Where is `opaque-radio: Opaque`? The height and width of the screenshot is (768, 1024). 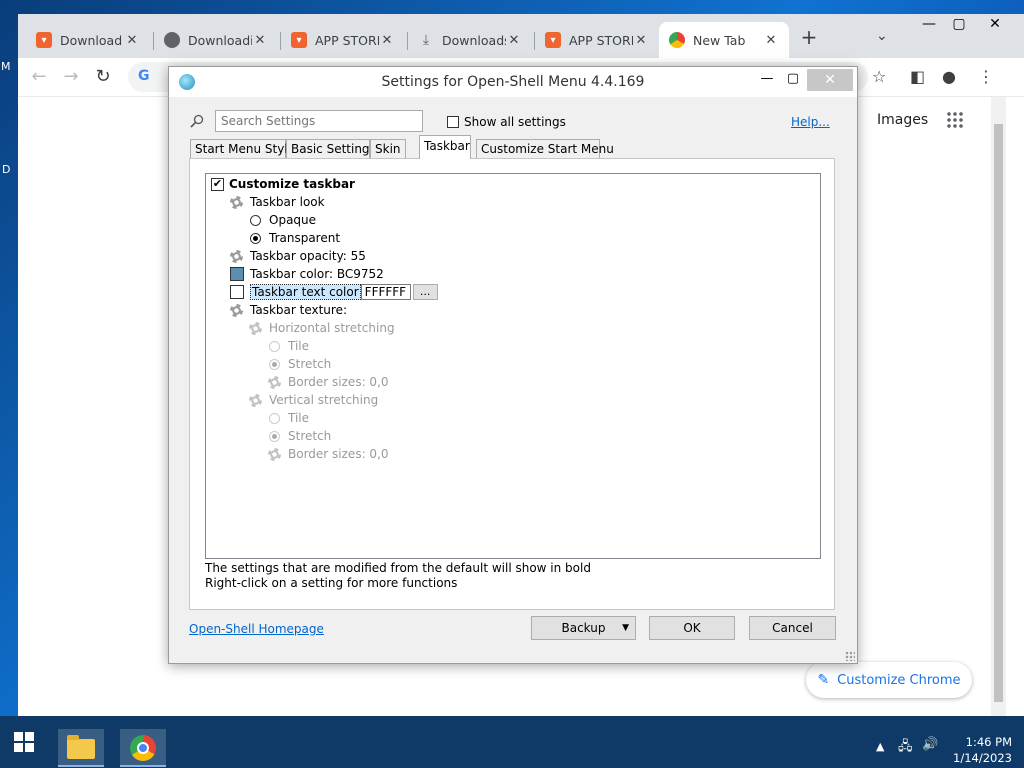 opaque-radio: Opaque is located at coordinates (283, 220).